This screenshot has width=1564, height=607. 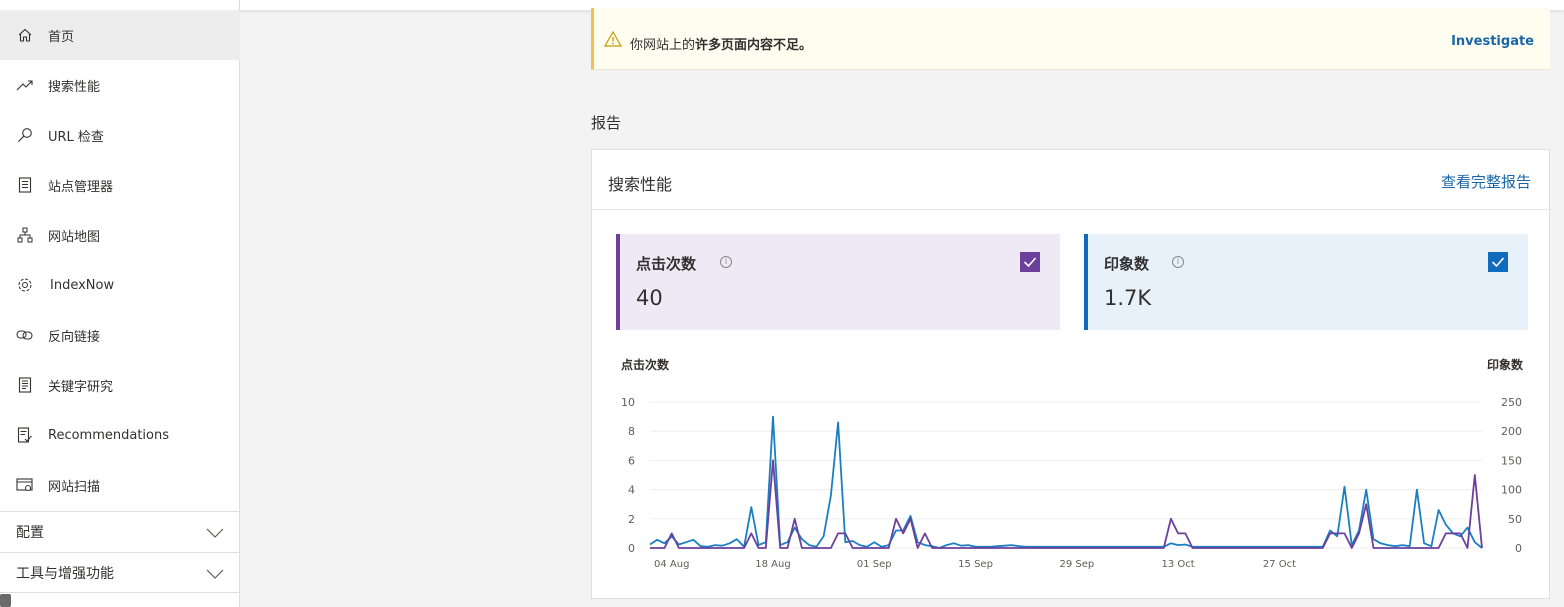 What do you see at coordinates (30, 532) in the screenshot?
I see `sidebar-section-label: 配置` at bounding box center [30, 532].